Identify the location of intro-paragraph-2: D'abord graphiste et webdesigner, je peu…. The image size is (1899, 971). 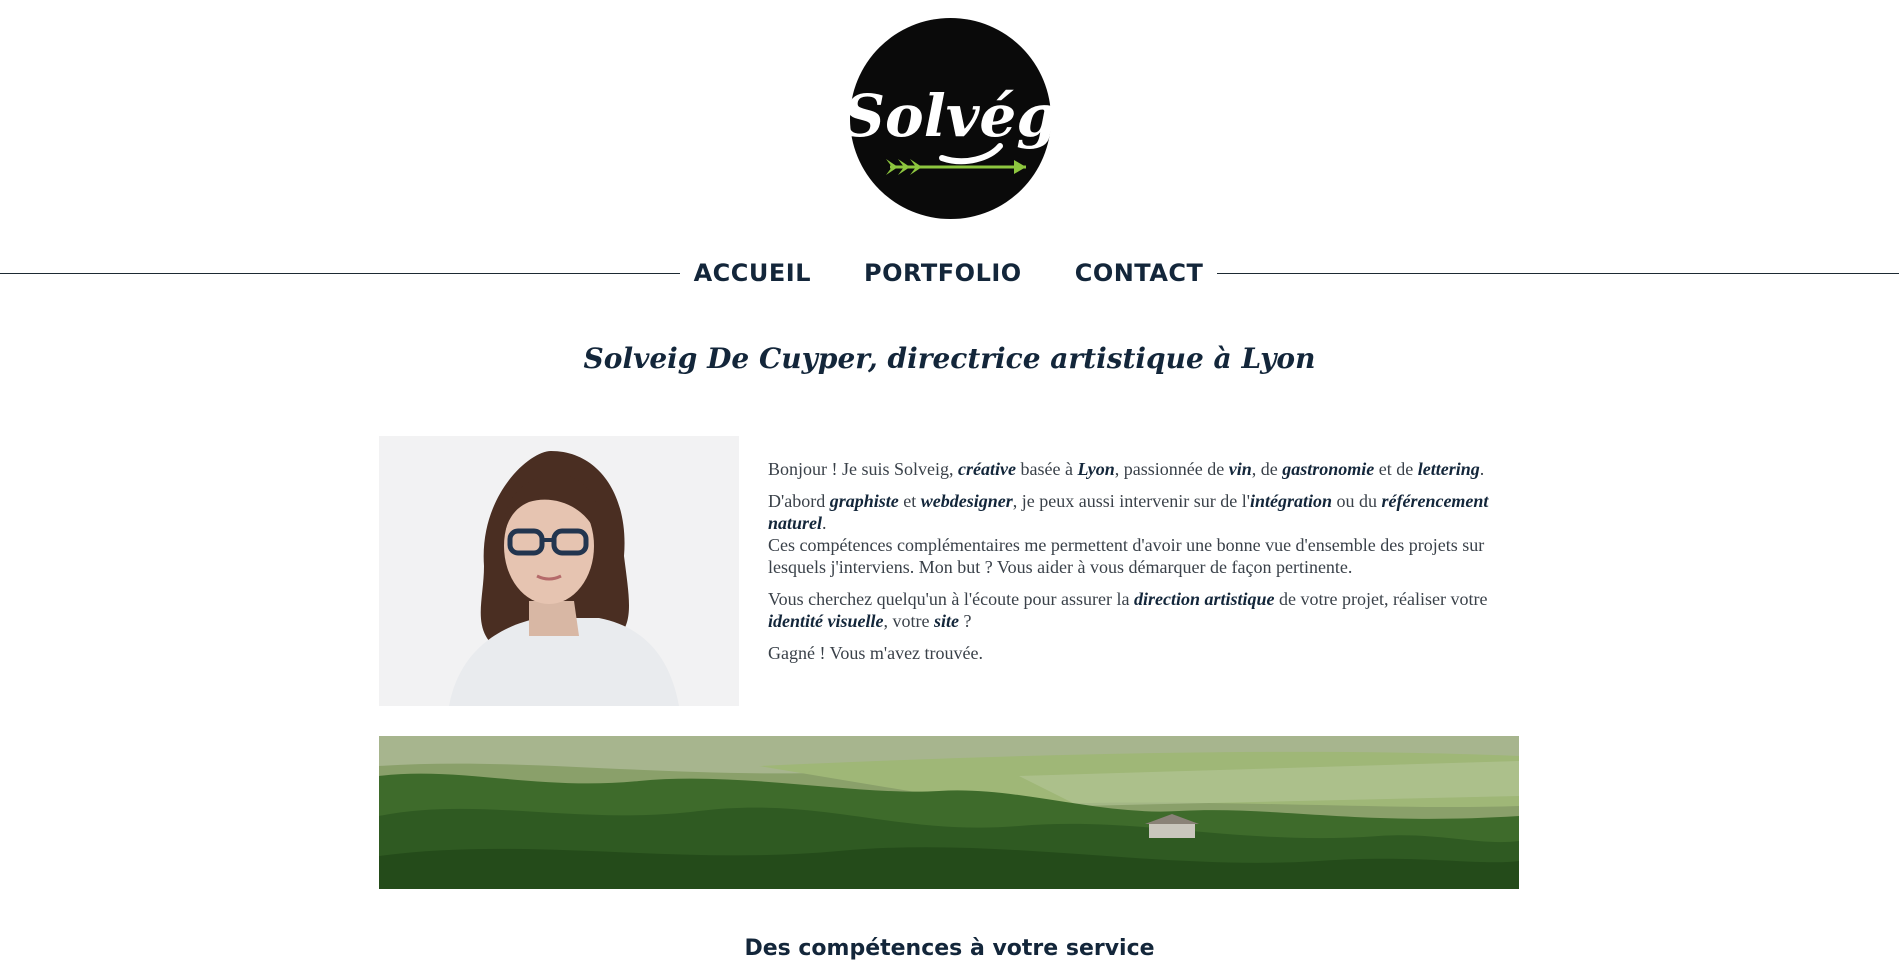
(1128, 512).